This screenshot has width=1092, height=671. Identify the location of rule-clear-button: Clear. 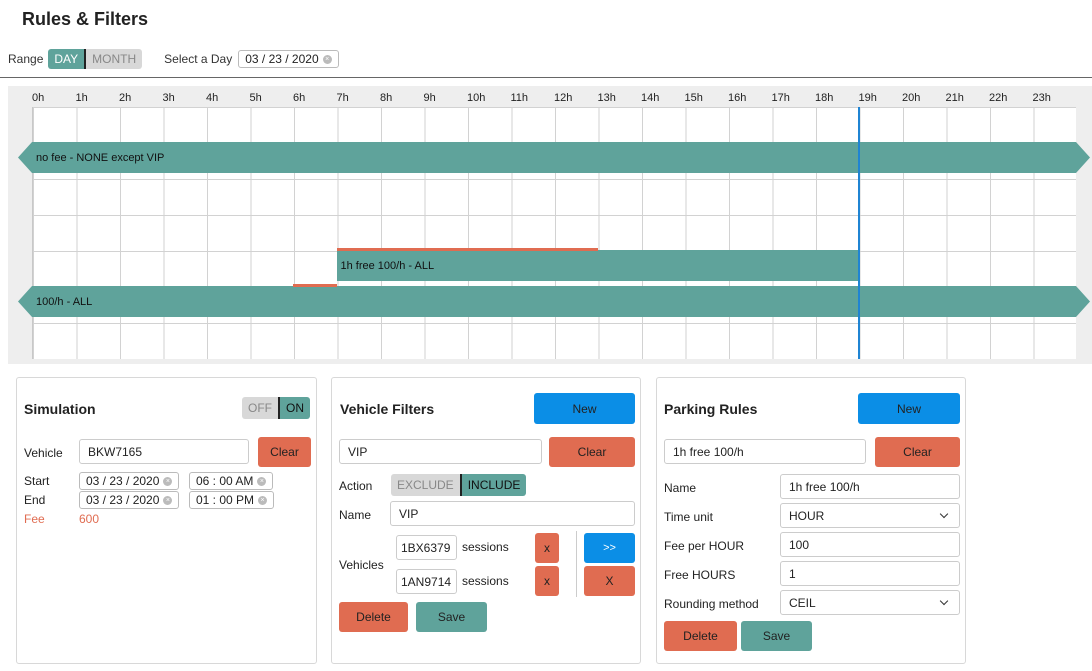
(917, 452).